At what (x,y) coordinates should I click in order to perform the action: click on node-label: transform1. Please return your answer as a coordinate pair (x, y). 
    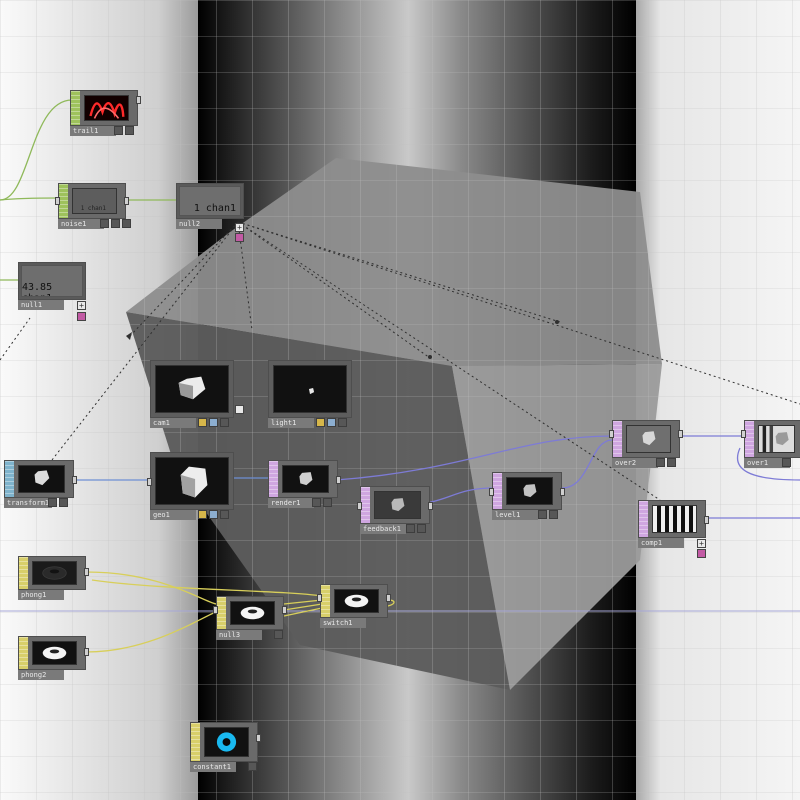
    Looking at the image, I should click on (28, 503).